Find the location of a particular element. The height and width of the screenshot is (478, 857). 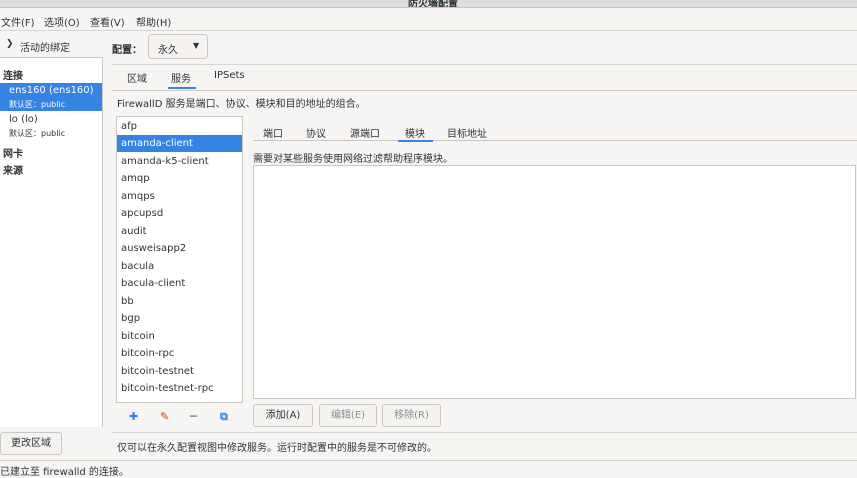

list-item: amanda-k5-client is located at coordinates (179, 161).